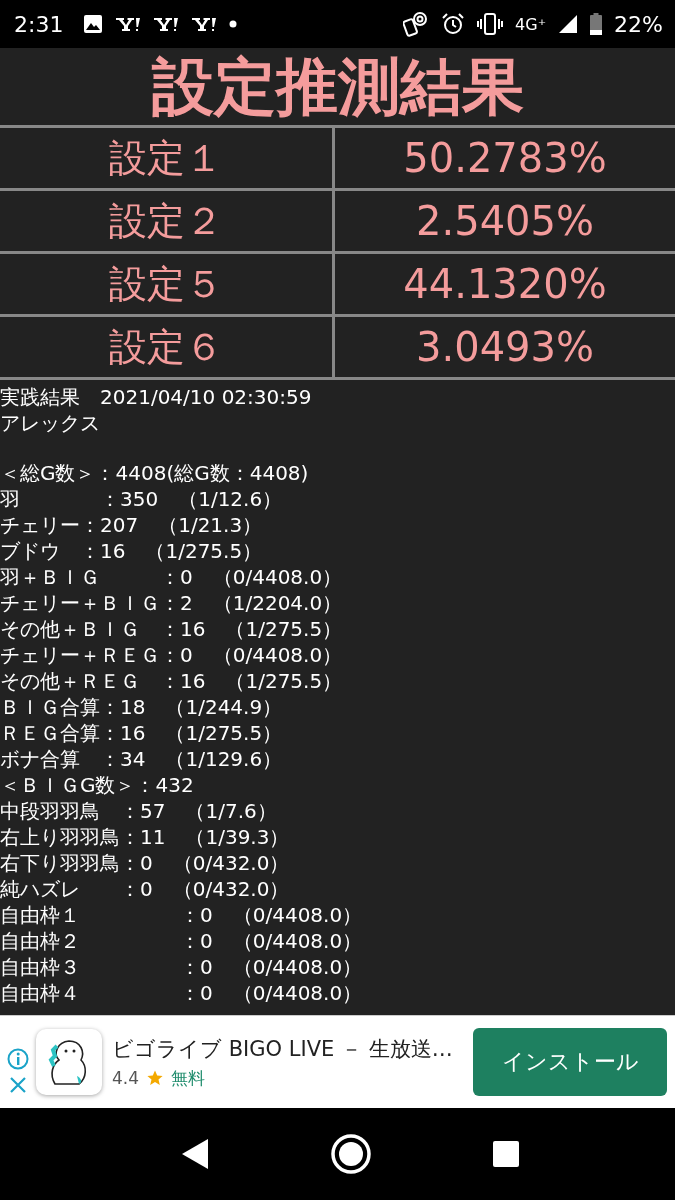 The width and height of the screenshot is (675, 1200). Describe the element at coordinates (132, 525) in the screenshot. I see `result-line: チェリー：207 （1/21.3）` at that location.